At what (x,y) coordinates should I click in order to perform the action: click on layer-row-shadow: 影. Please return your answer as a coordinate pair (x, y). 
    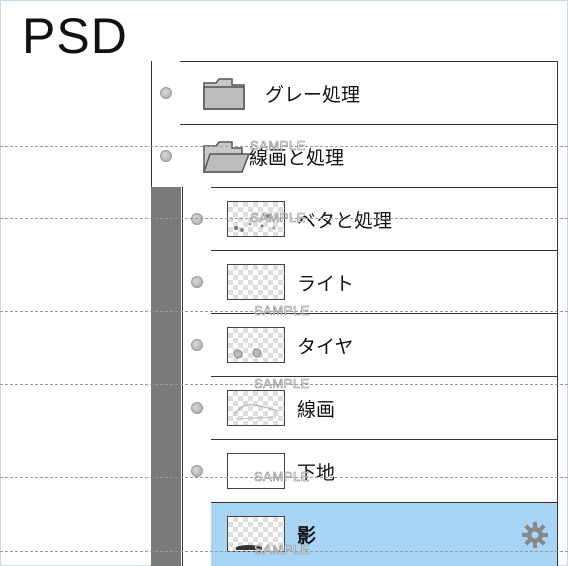
    Looking at the image, I should click on (354, 534).